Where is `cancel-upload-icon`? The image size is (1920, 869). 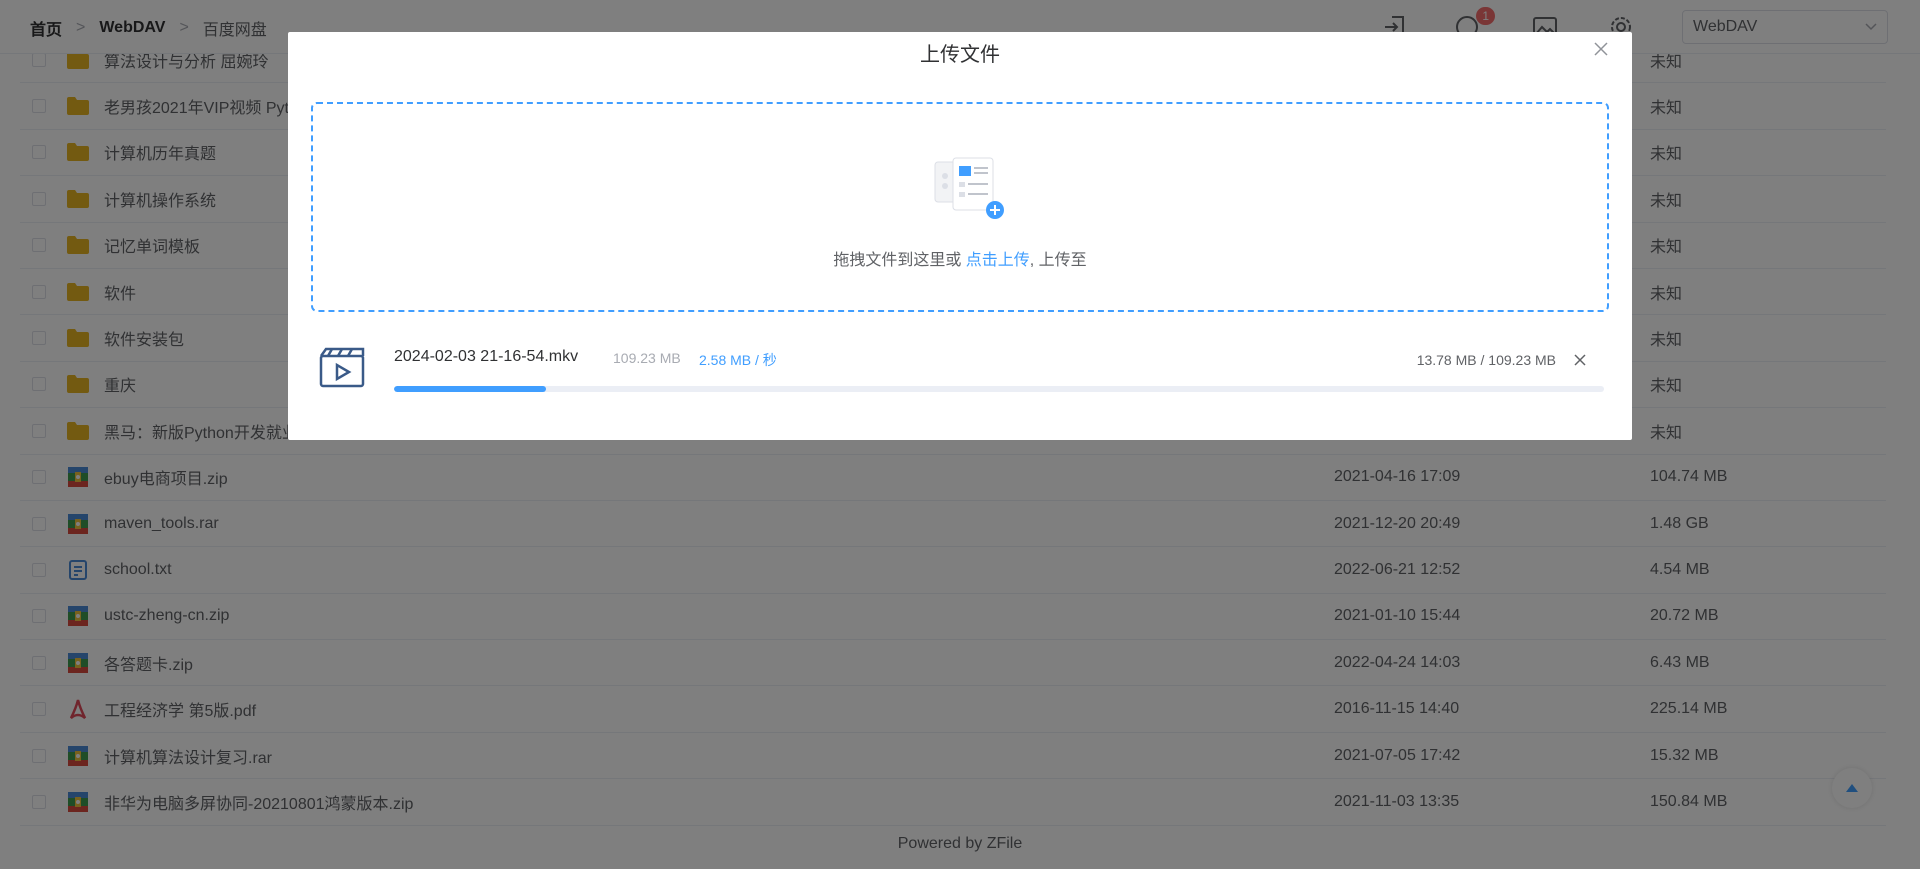
cancel-upload-icon is located at coordinates (1580, 360).